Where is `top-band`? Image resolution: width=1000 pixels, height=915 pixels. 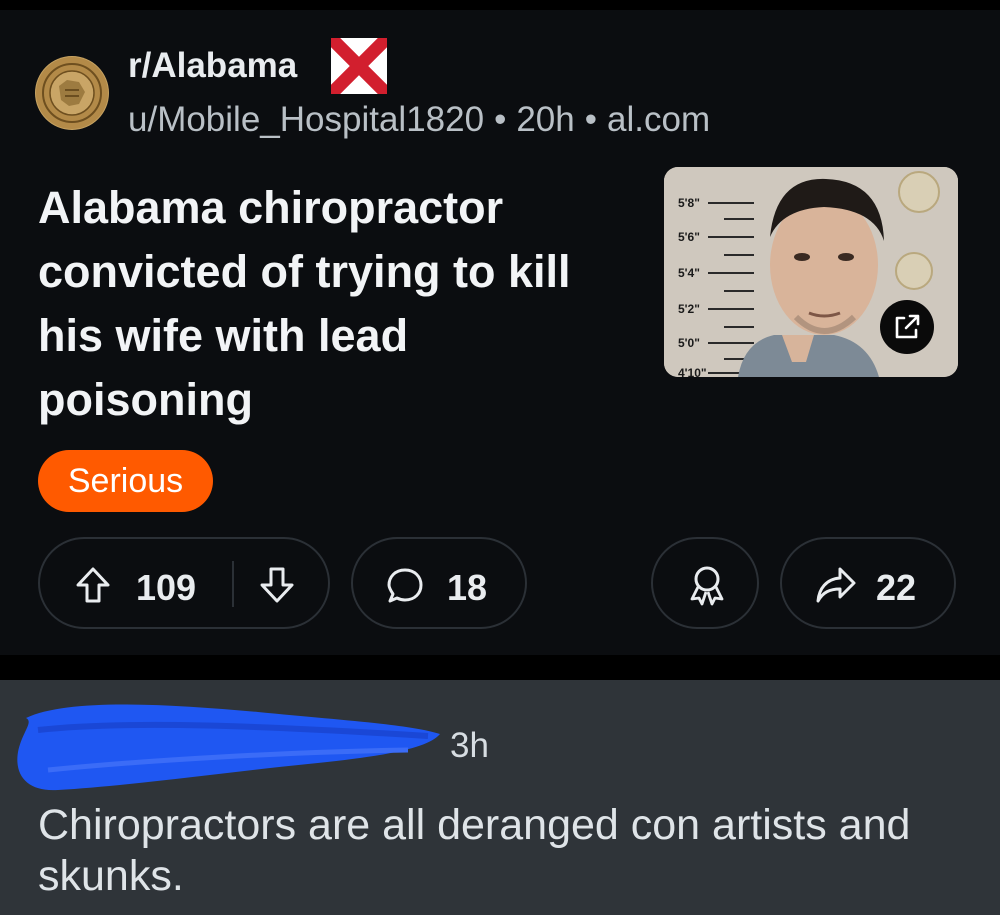 top-band is located at coordinates (500, 5).